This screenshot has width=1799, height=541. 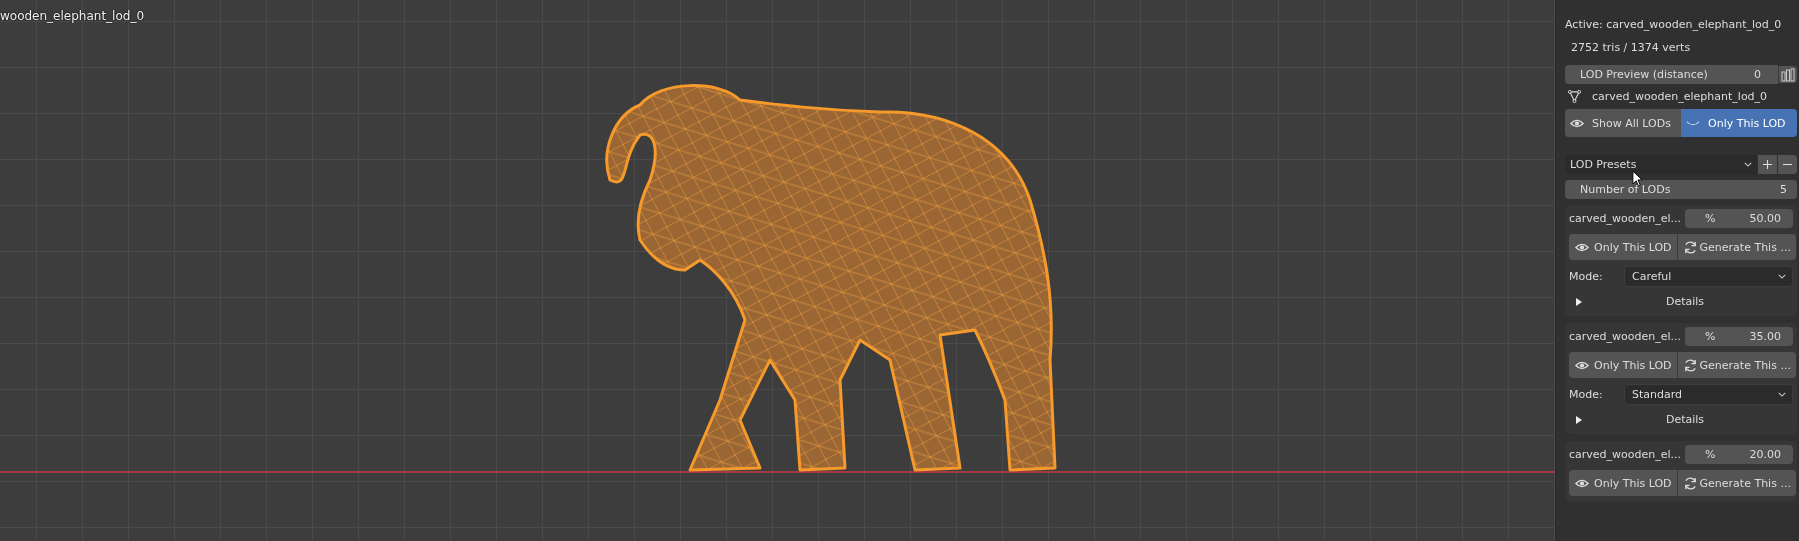 What do you see at coordinates (1623, 123) in the screenshot?
I see `view-mode-toggle: Show All LODs` at bounding box center [1623, 123].